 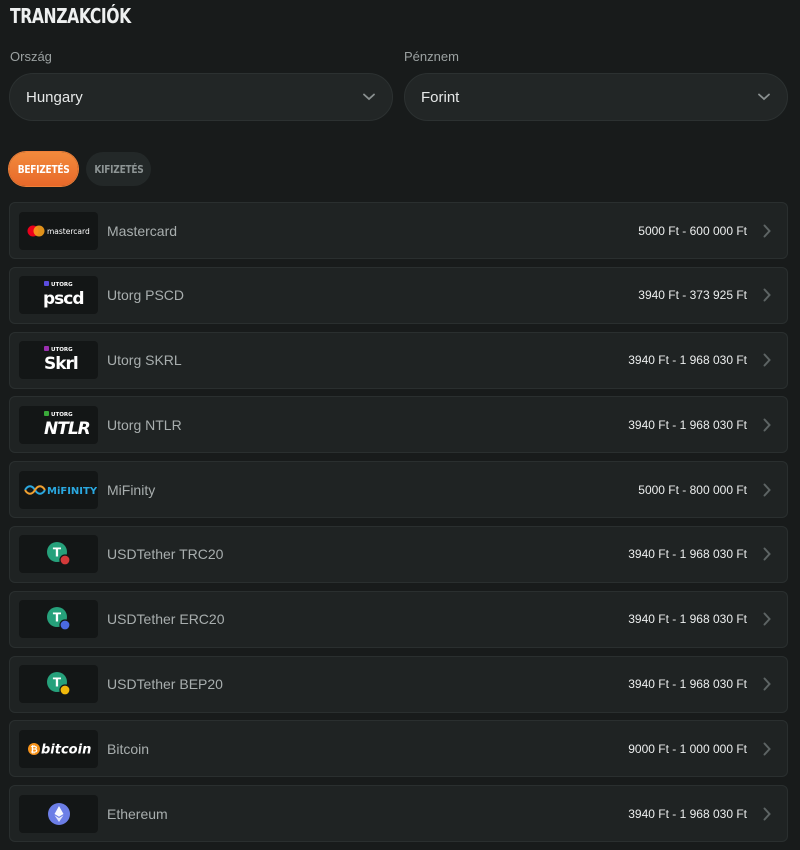 I want to click on payment-method-row-ethereum: Ethereum 3940 Ft - 1 968 030 Ft, so click(x=398, y=814).